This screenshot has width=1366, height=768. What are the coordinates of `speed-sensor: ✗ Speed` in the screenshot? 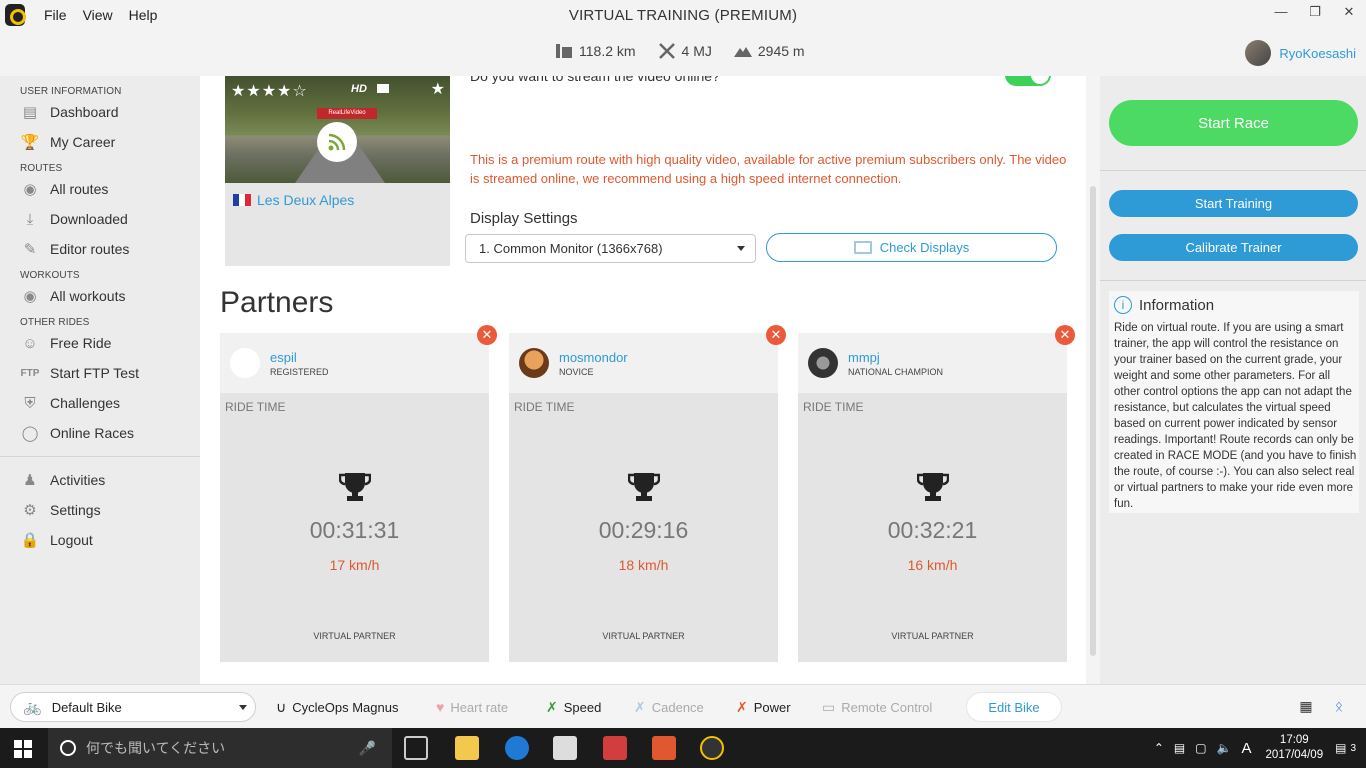 It's located at (573, 707).